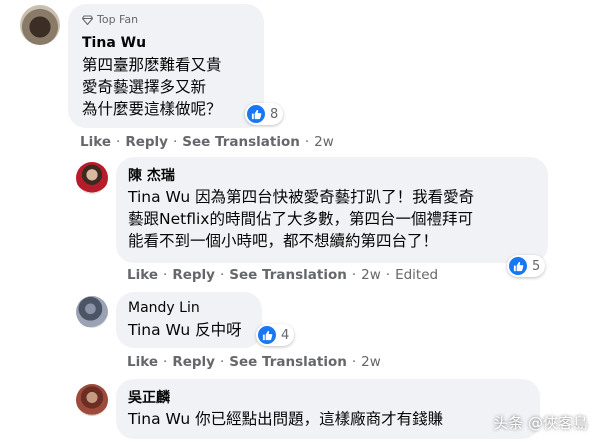 The image size is (600, 443). I want to click on comment-line: Tina Wu 因為第四台快被愛奇藝打趴了！我看愛奇, so click(301, 197).